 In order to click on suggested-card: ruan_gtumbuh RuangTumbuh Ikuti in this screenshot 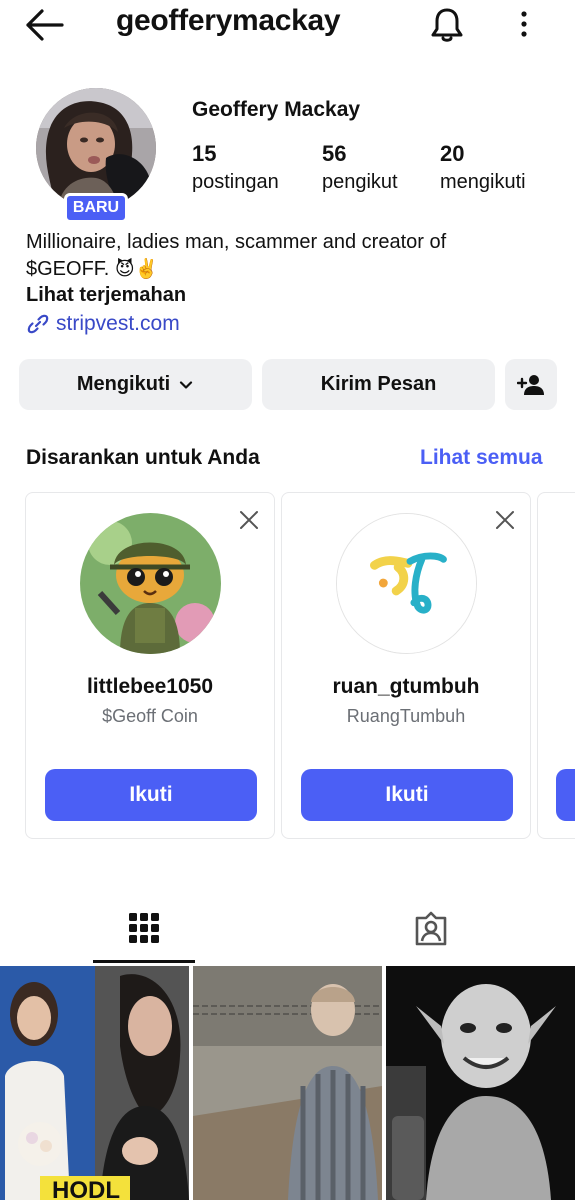, I will do `click(406, 665)`.